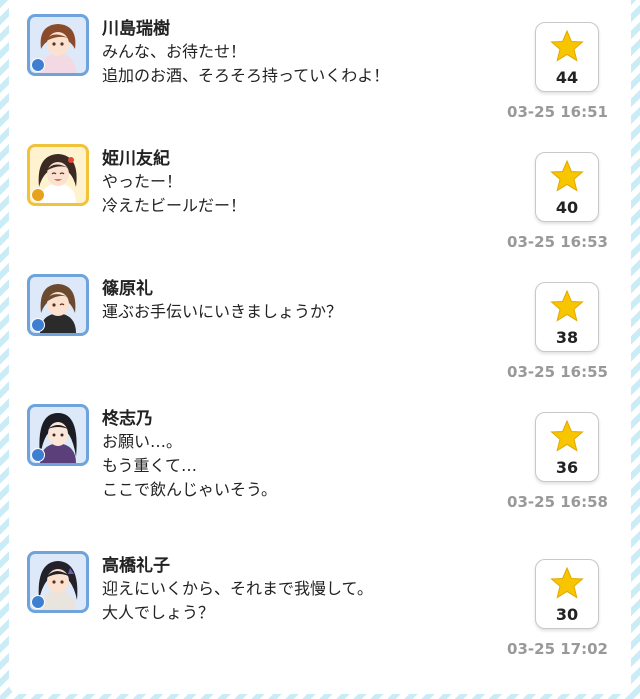 The image size is (640, 699). Describe the element at coordinates (136, 29) in the screenshot. I see `poster-name: 川島瑞樹` at that location.